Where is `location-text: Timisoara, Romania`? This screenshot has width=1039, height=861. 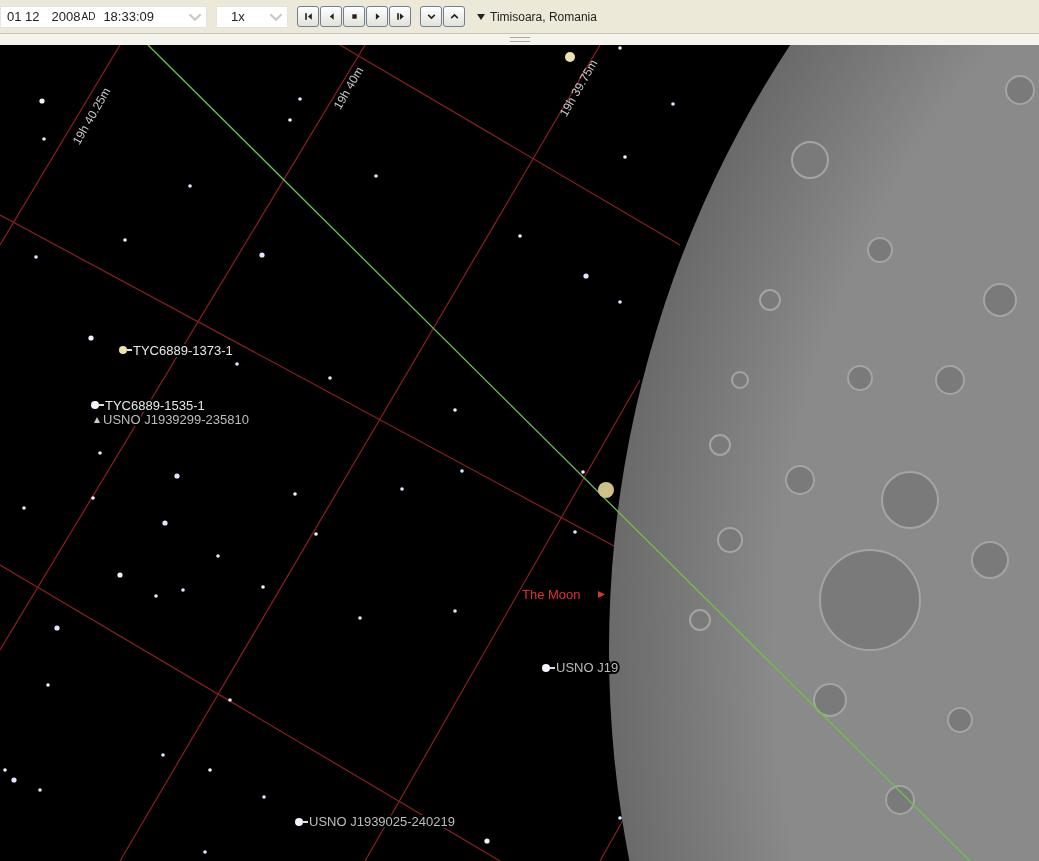
location-text: Timisoara, Romania is located at coordinates (543, 16).